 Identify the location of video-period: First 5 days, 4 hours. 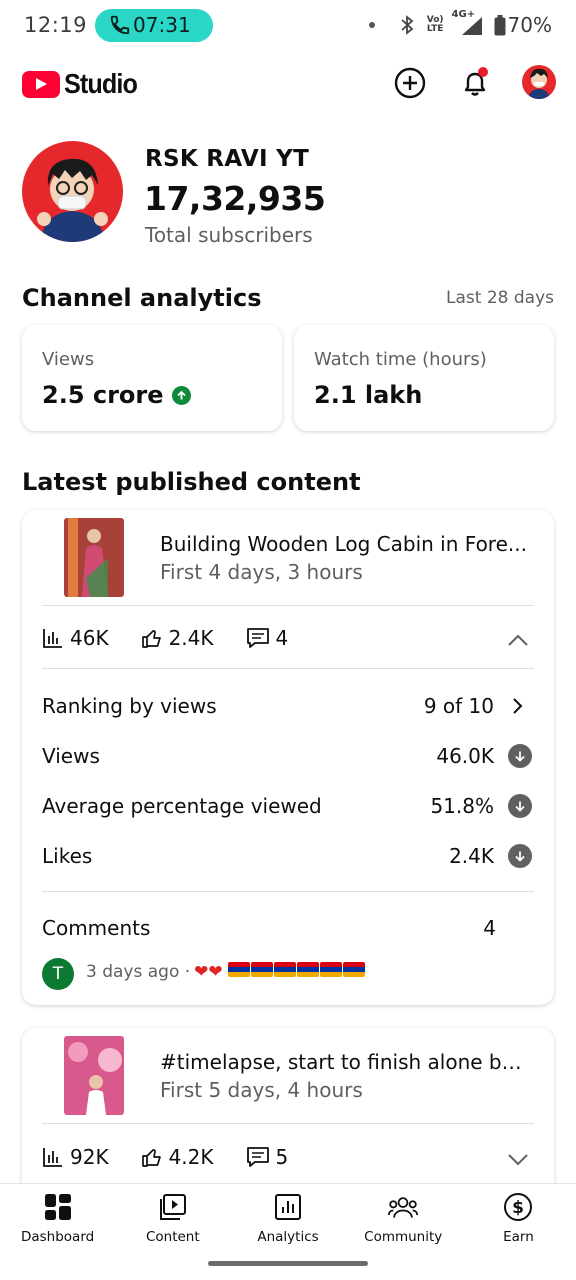
(261, 1090).